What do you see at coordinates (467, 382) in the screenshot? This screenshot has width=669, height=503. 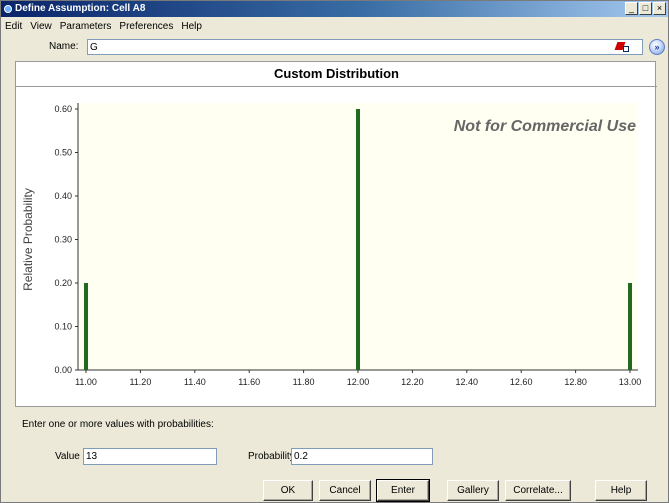 I see `x-tick-label: 12.40` at bounding box center [467, 382].